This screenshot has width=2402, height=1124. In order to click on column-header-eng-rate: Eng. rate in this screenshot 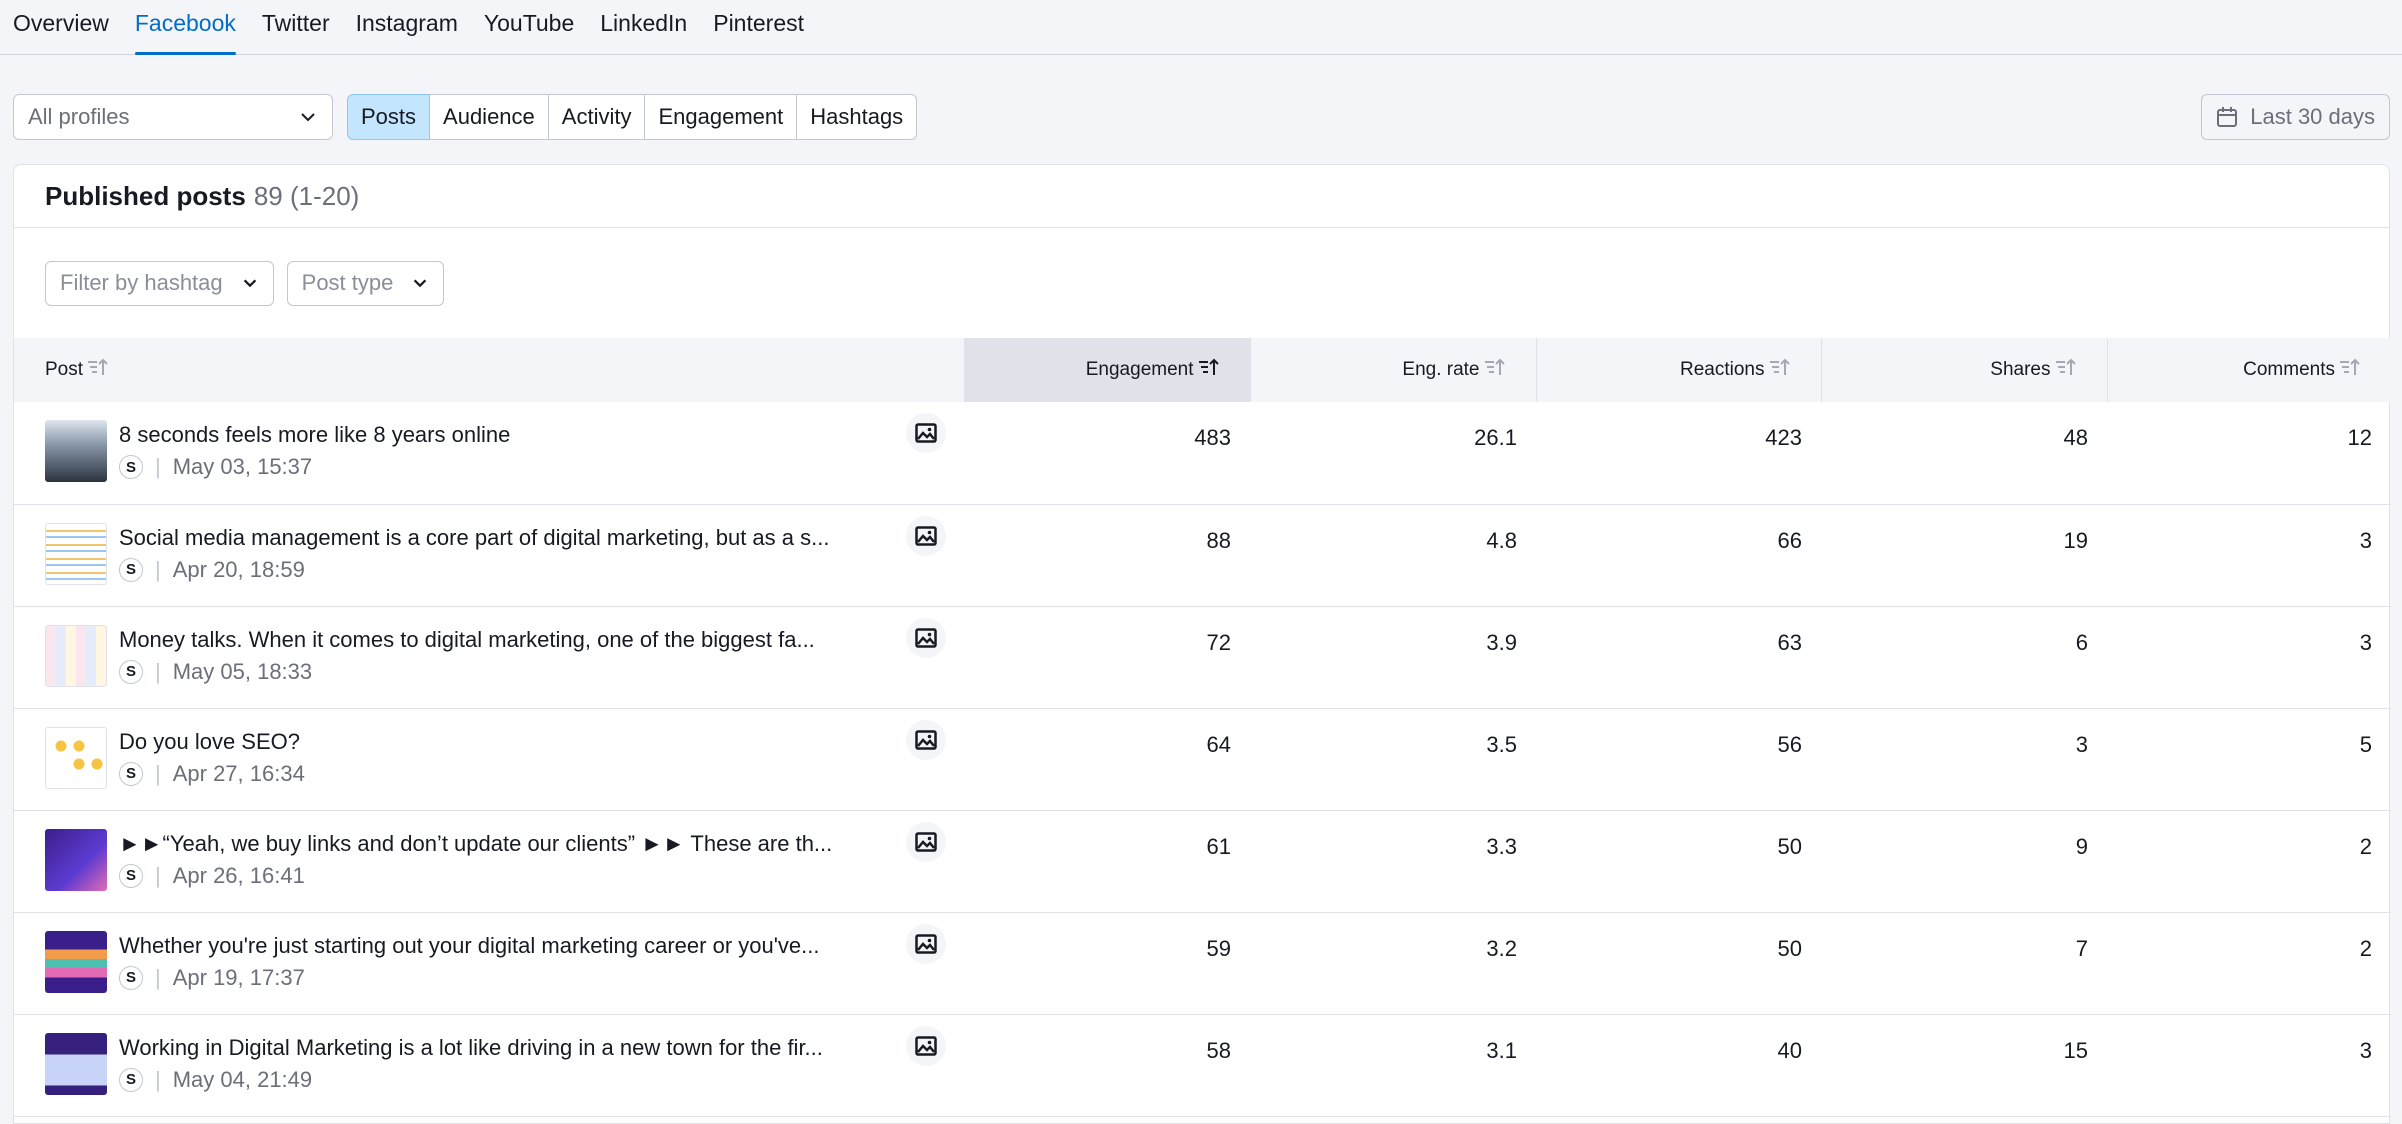, I will do `click(1392, 370)`.